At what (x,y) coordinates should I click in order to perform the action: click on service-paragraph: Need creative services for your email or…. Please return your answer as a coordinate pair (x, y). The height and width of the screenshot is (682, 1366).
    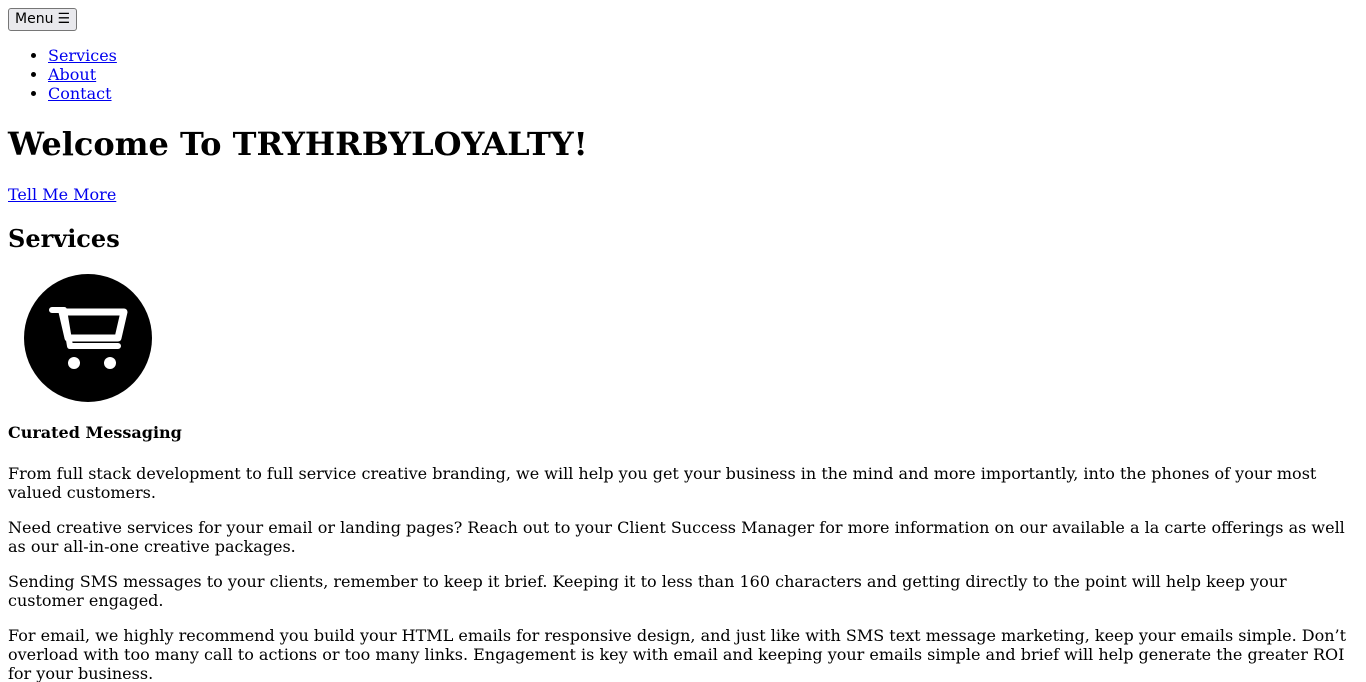
    Looking at the image, I should click on (676, 537).